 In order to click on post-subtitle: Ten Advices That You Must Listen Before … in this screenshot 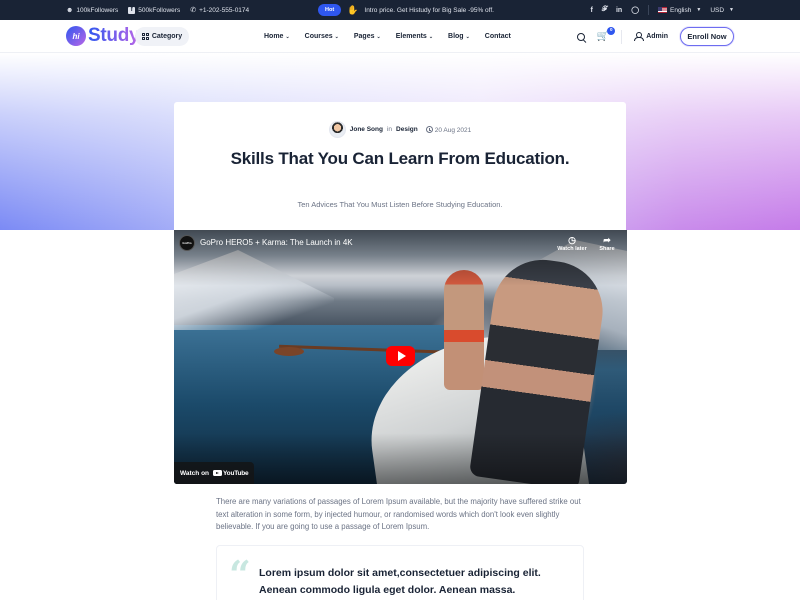, I will do `click(400, 204)`.